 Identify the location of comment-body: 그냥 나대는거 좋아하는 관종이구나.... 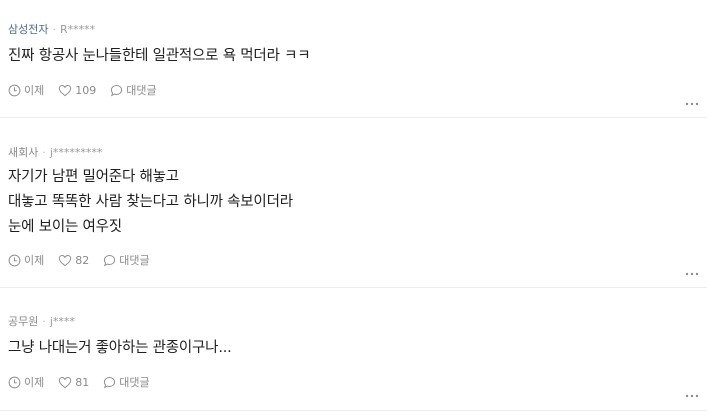
(120, 348).